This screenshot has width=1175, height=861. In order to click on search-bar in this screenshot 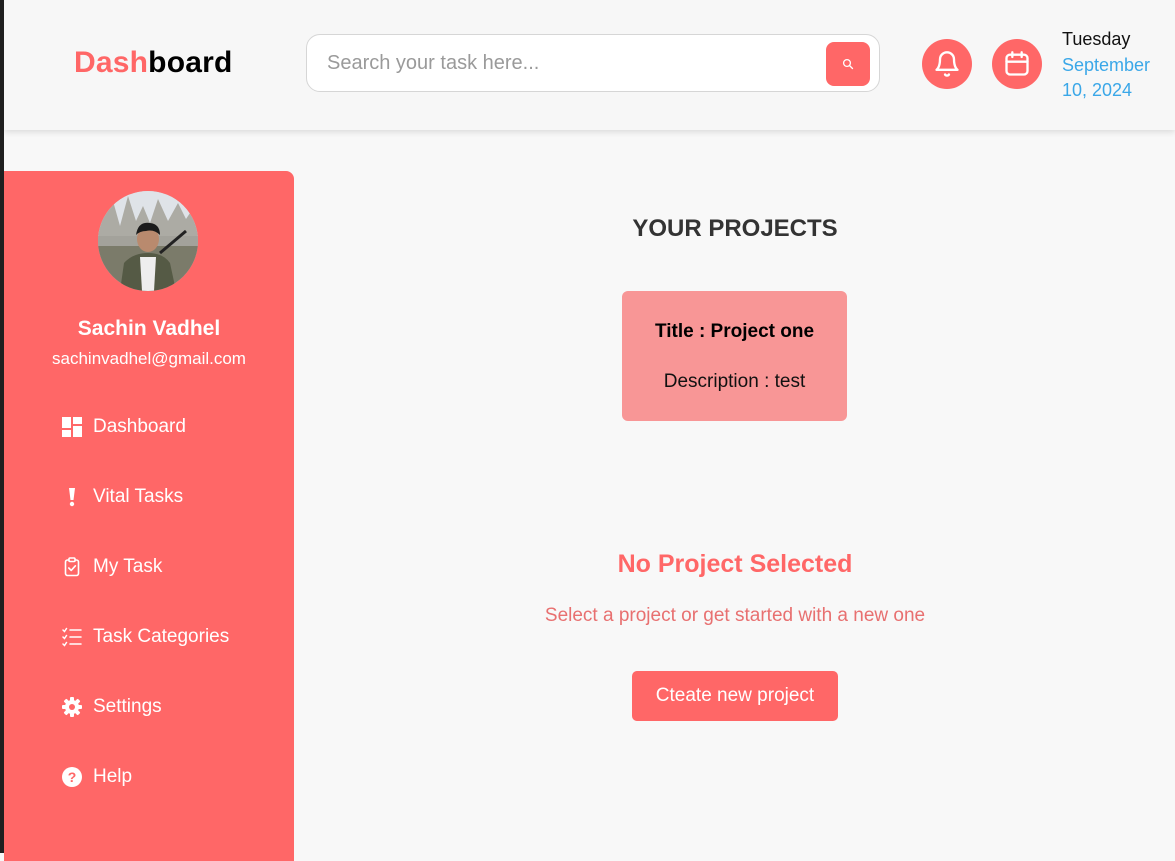, I will do `click(593, 63)`.